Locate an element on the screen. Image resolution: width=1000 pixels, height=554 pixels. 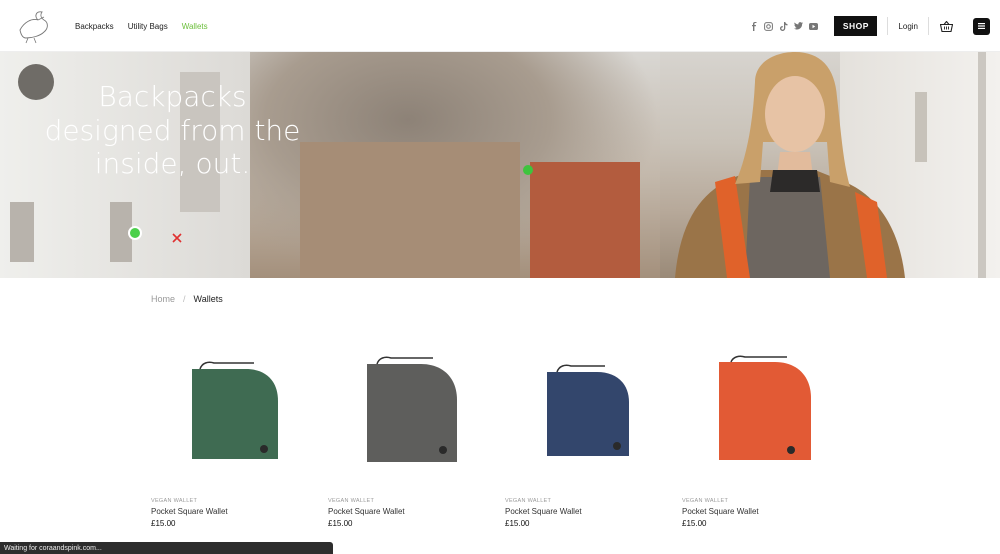
instagram-icon is located at coordinates (769, 26).